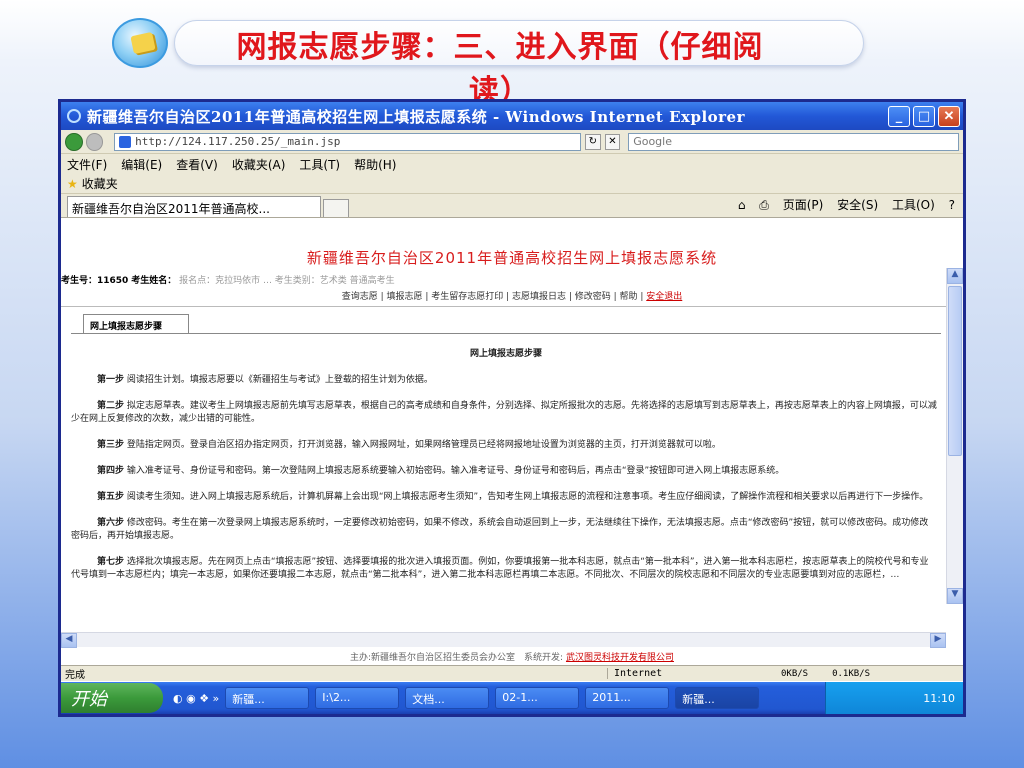 This screenshot has height=768, width=1024. I want to click on menu-edit: 编辑(E), so click(141, 164).